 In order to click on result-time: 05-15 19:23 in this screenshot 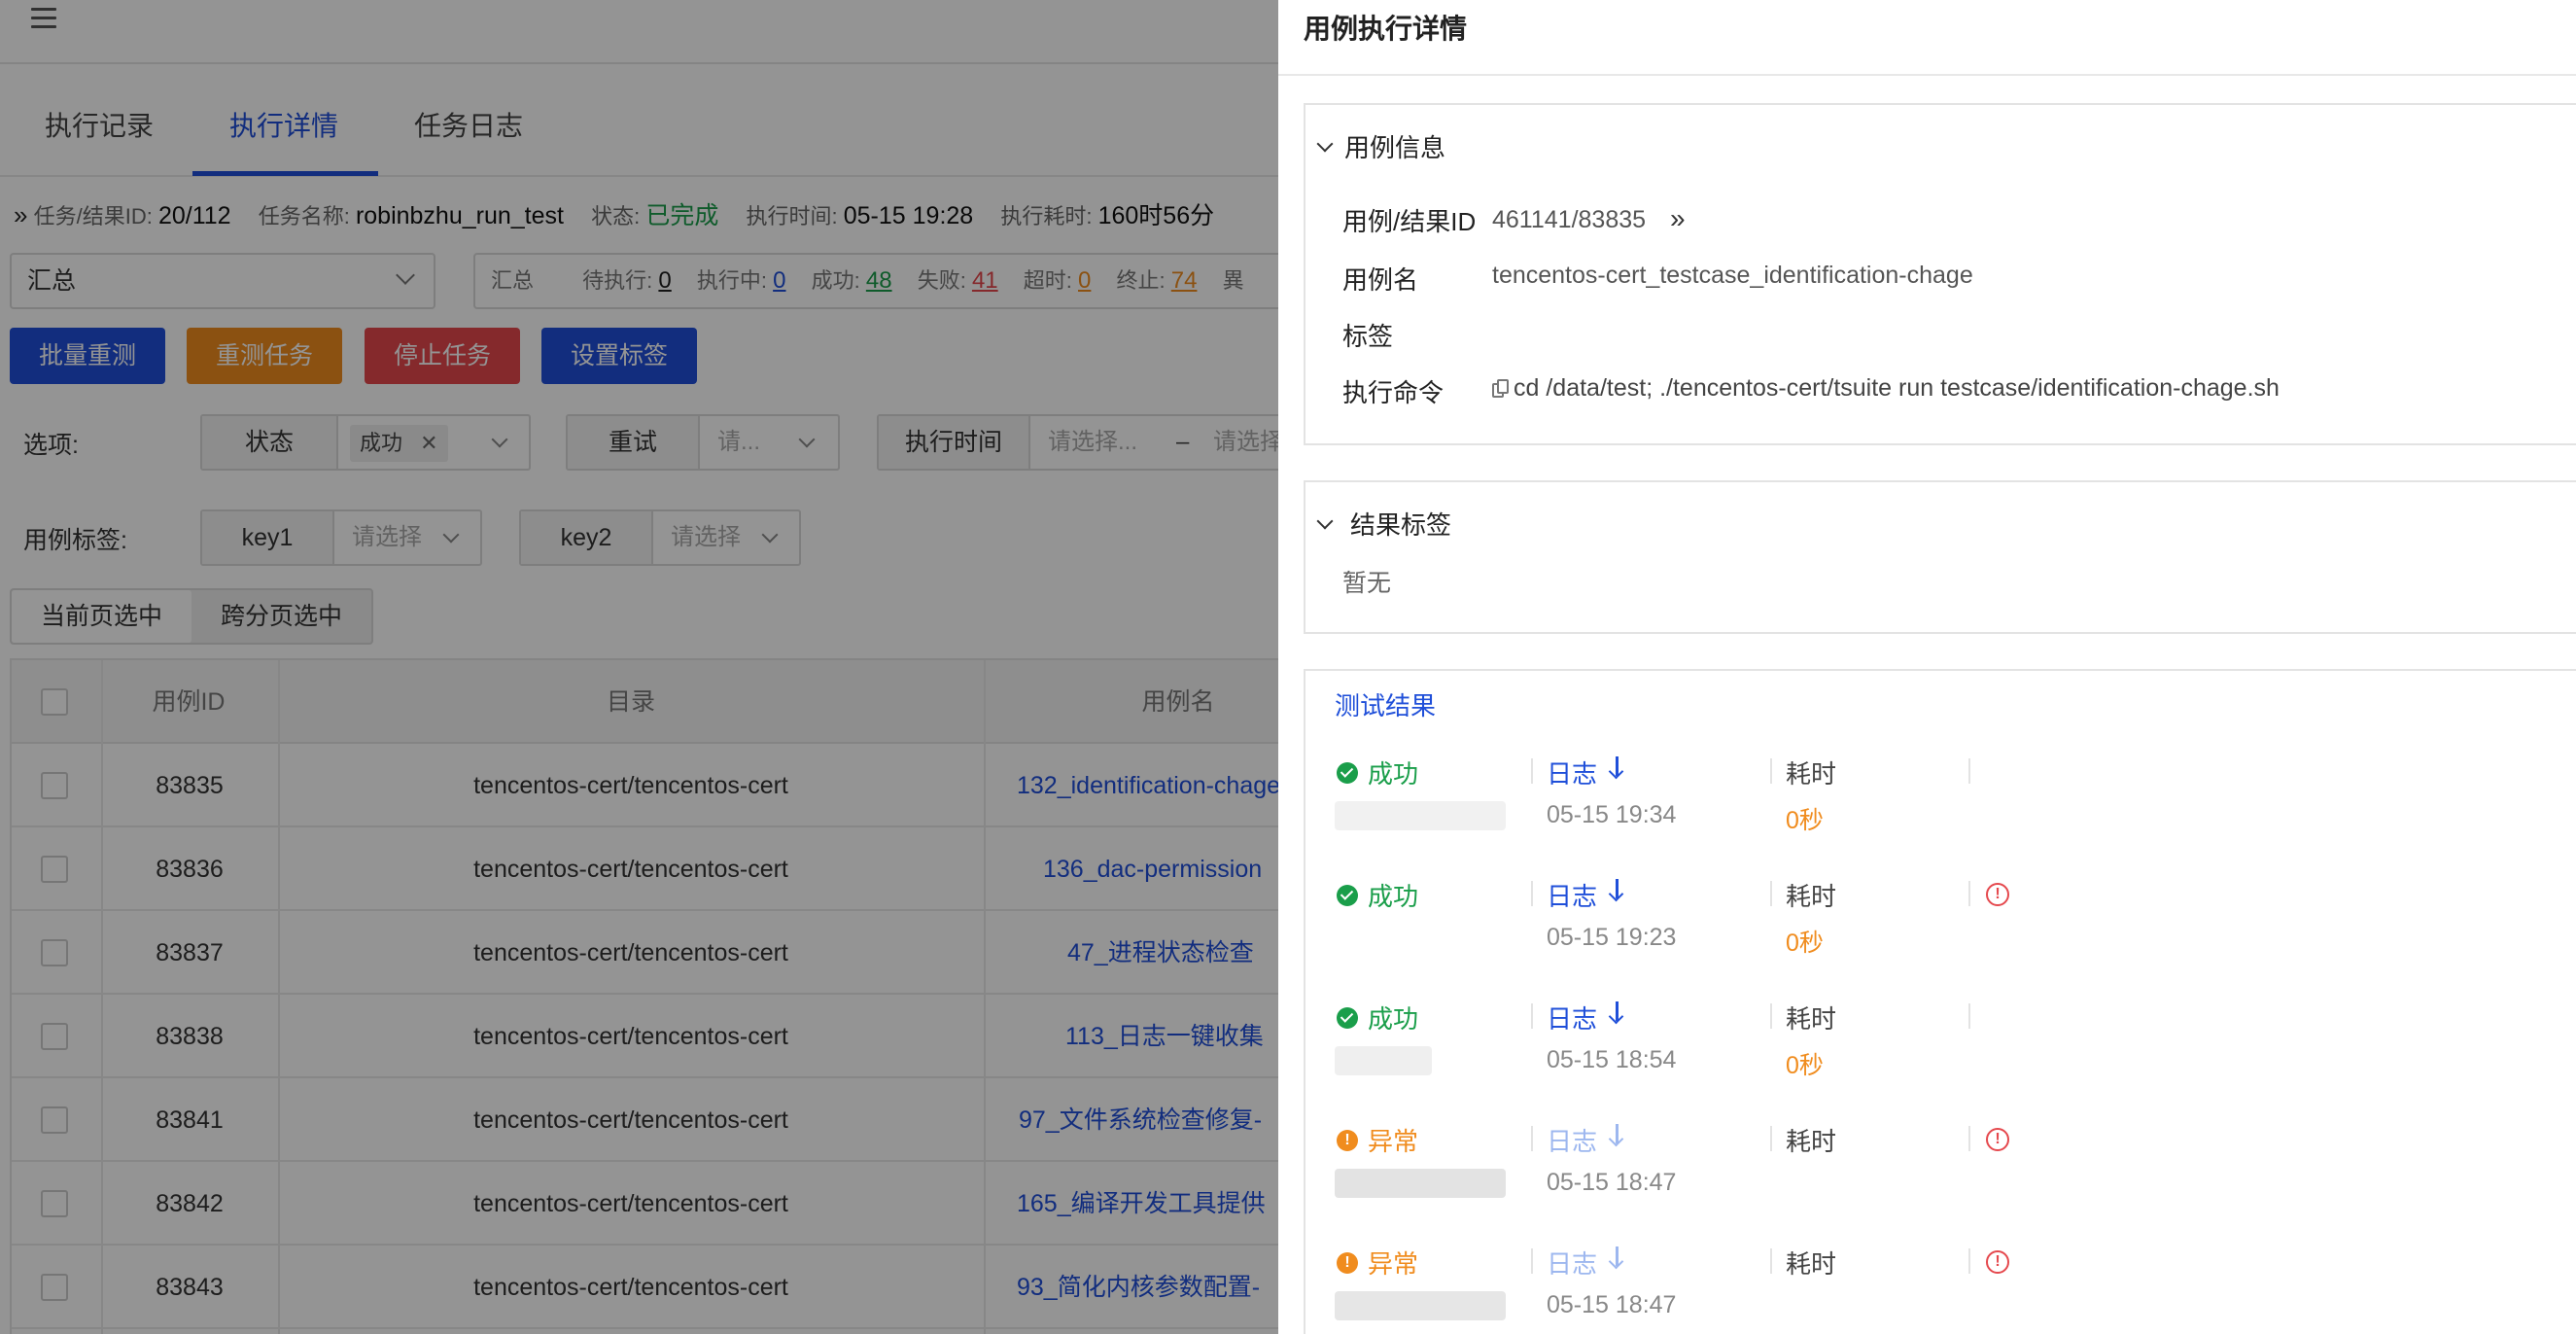, I will do `click(1612, 937)`.